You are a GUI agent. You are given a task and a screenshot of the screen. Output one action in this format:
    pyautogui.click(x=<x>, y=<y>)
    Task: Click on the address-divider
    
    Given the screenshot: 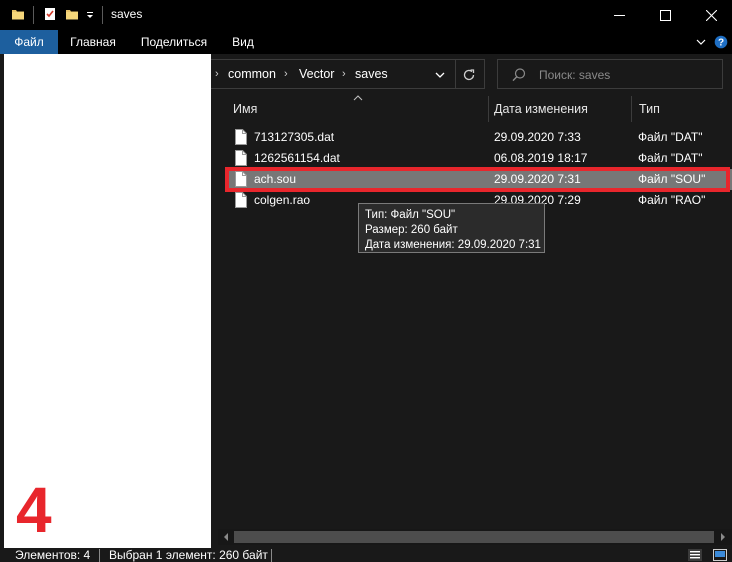 What is the action you would take?
    pyautogui.click(x=455, y=74)
    